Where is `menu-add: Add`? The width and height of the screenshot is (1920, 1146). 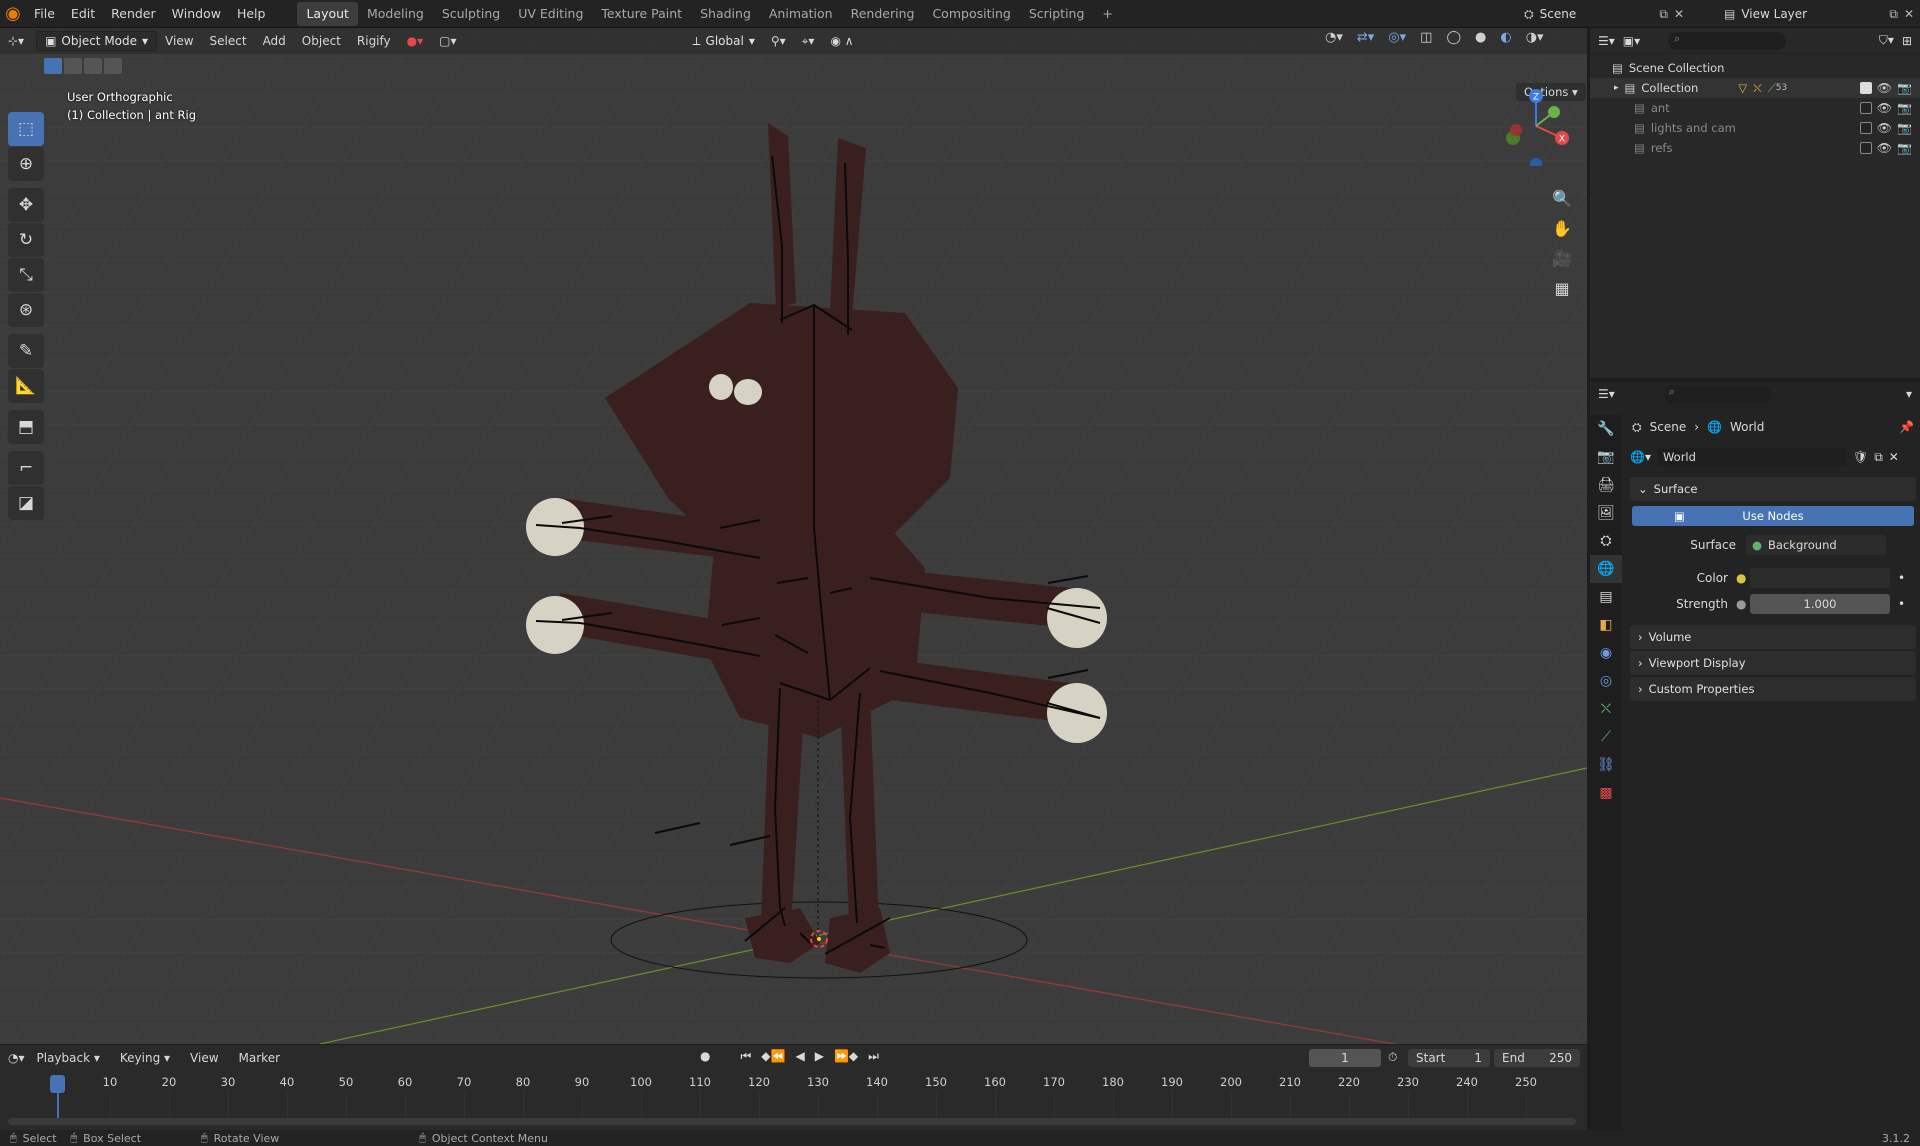 menu-add: Add is located at coordinates (274, 41).